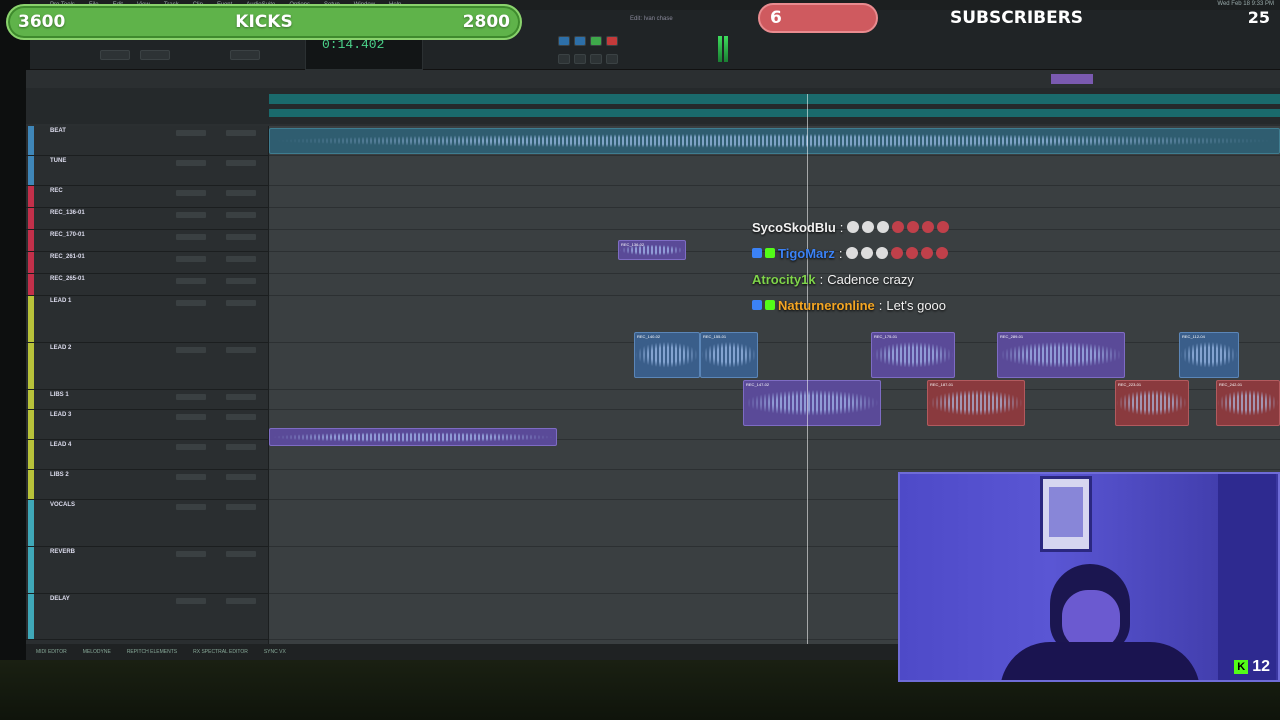  What do you see at coordinates (59, 475) in the screenshot?
I see `track-name: LIBS 2` at bounding box center [59, 475].